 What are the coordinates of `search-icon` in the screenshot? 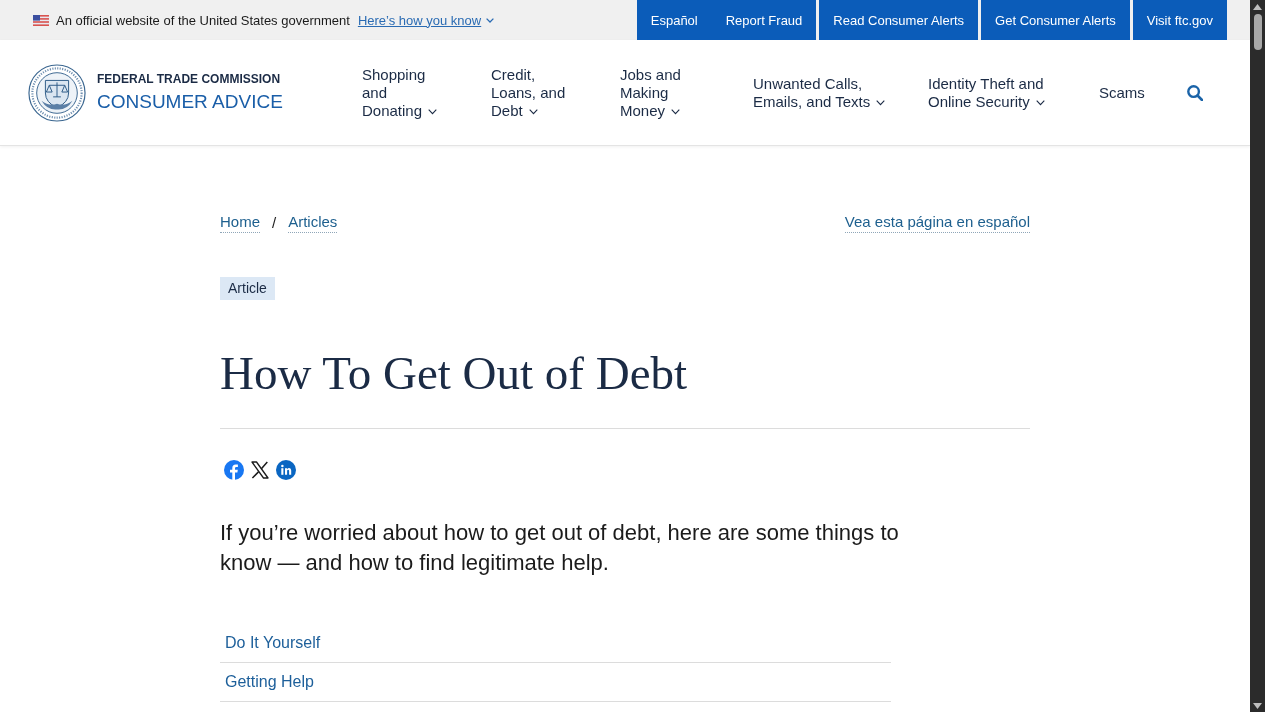 It's located at (1194, 92).